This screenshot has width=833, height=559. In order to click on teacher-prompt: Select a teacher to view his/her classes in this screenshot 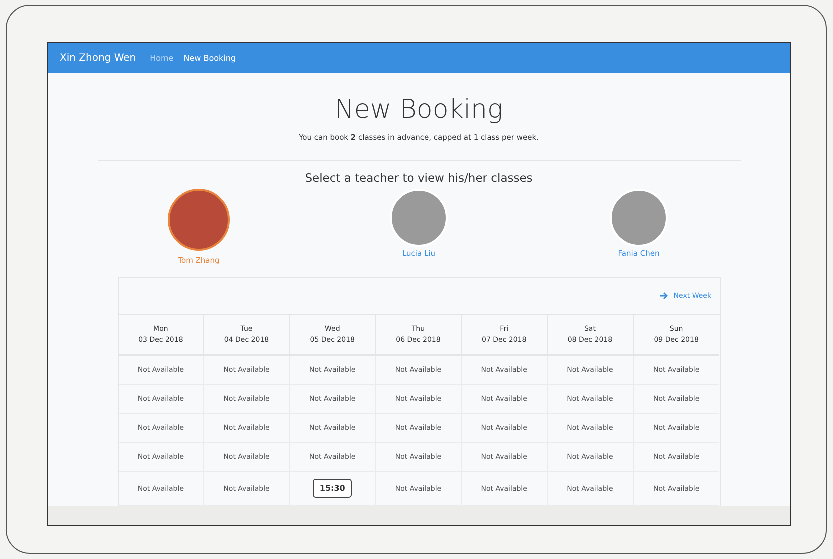, I will do `click(419, 178)`.